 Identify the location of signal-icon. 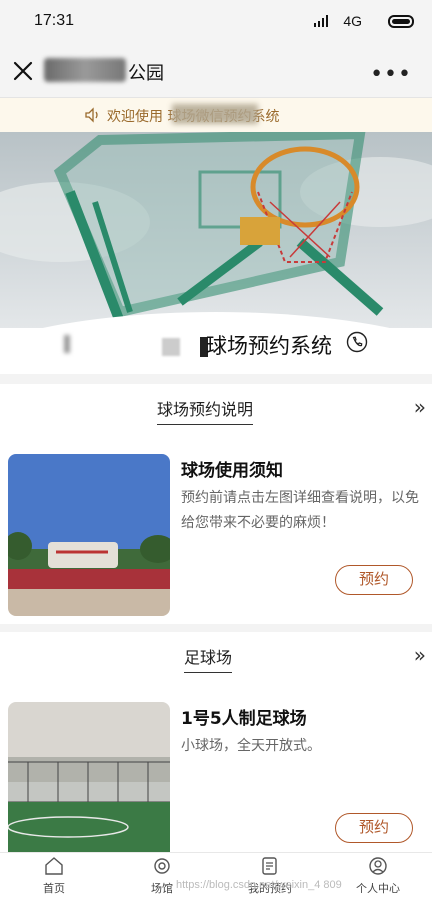
(321, 21).